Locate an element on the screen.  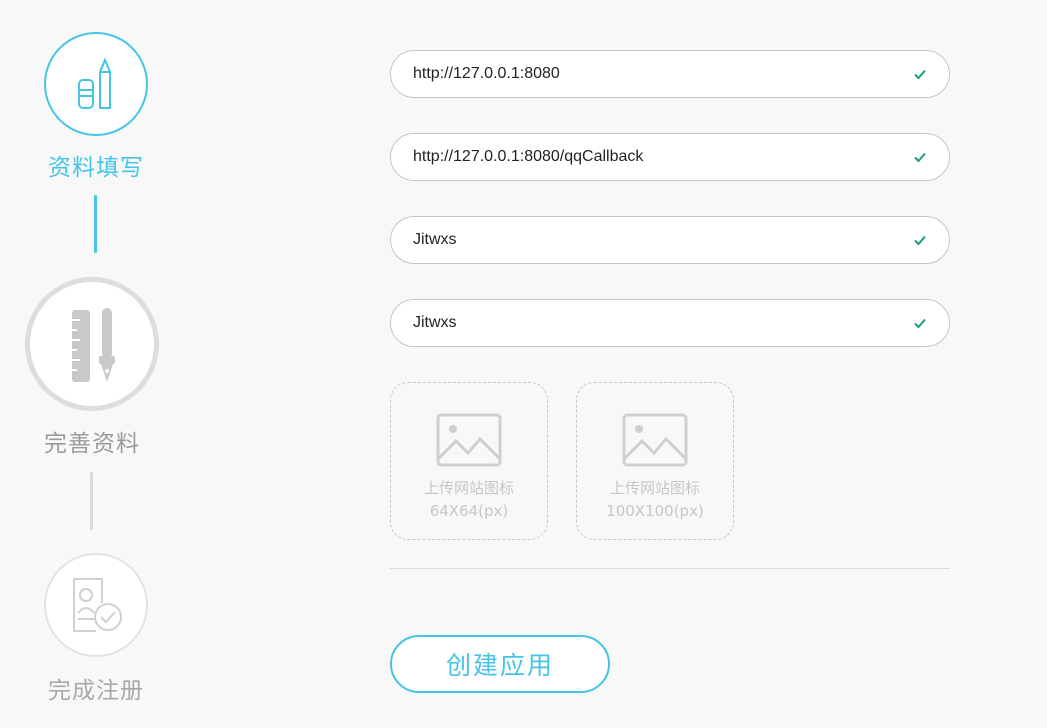
step-2-circle is located at coordinates (92, 344).